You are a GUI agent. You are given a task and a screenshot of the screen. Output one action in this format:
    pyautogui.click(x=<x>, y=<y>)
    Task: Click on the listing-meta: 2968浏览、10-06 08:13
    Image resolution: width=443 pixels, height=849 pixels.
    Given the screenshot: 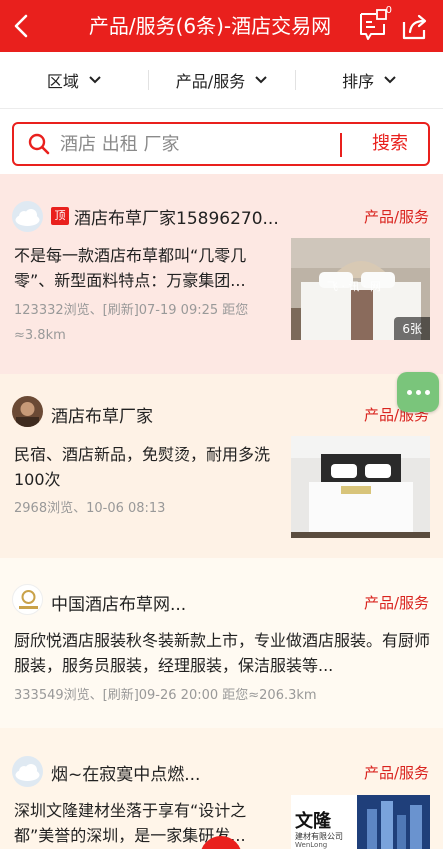 What is the action you would take?
    pyautogui.click(x=90, y=508)
    